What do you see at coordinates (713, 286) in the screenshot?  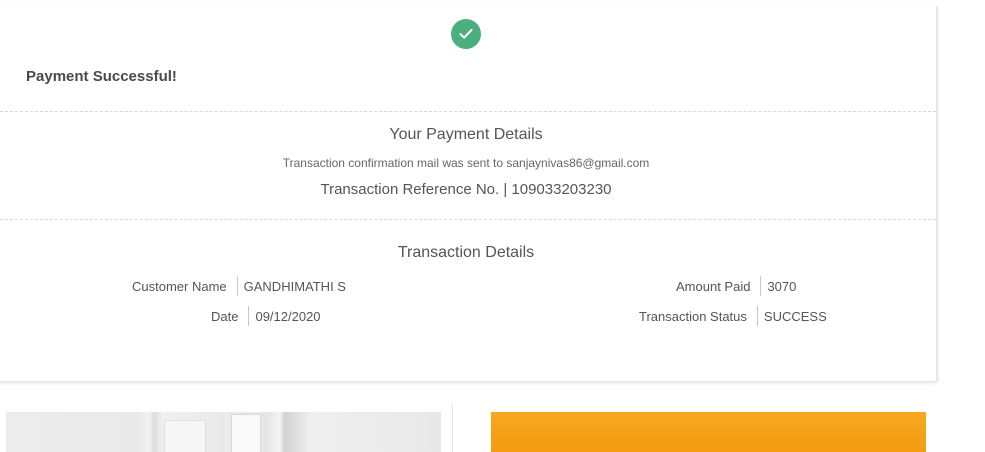 I see `field-label: Amount Paid` at bounding box center [713, 286].